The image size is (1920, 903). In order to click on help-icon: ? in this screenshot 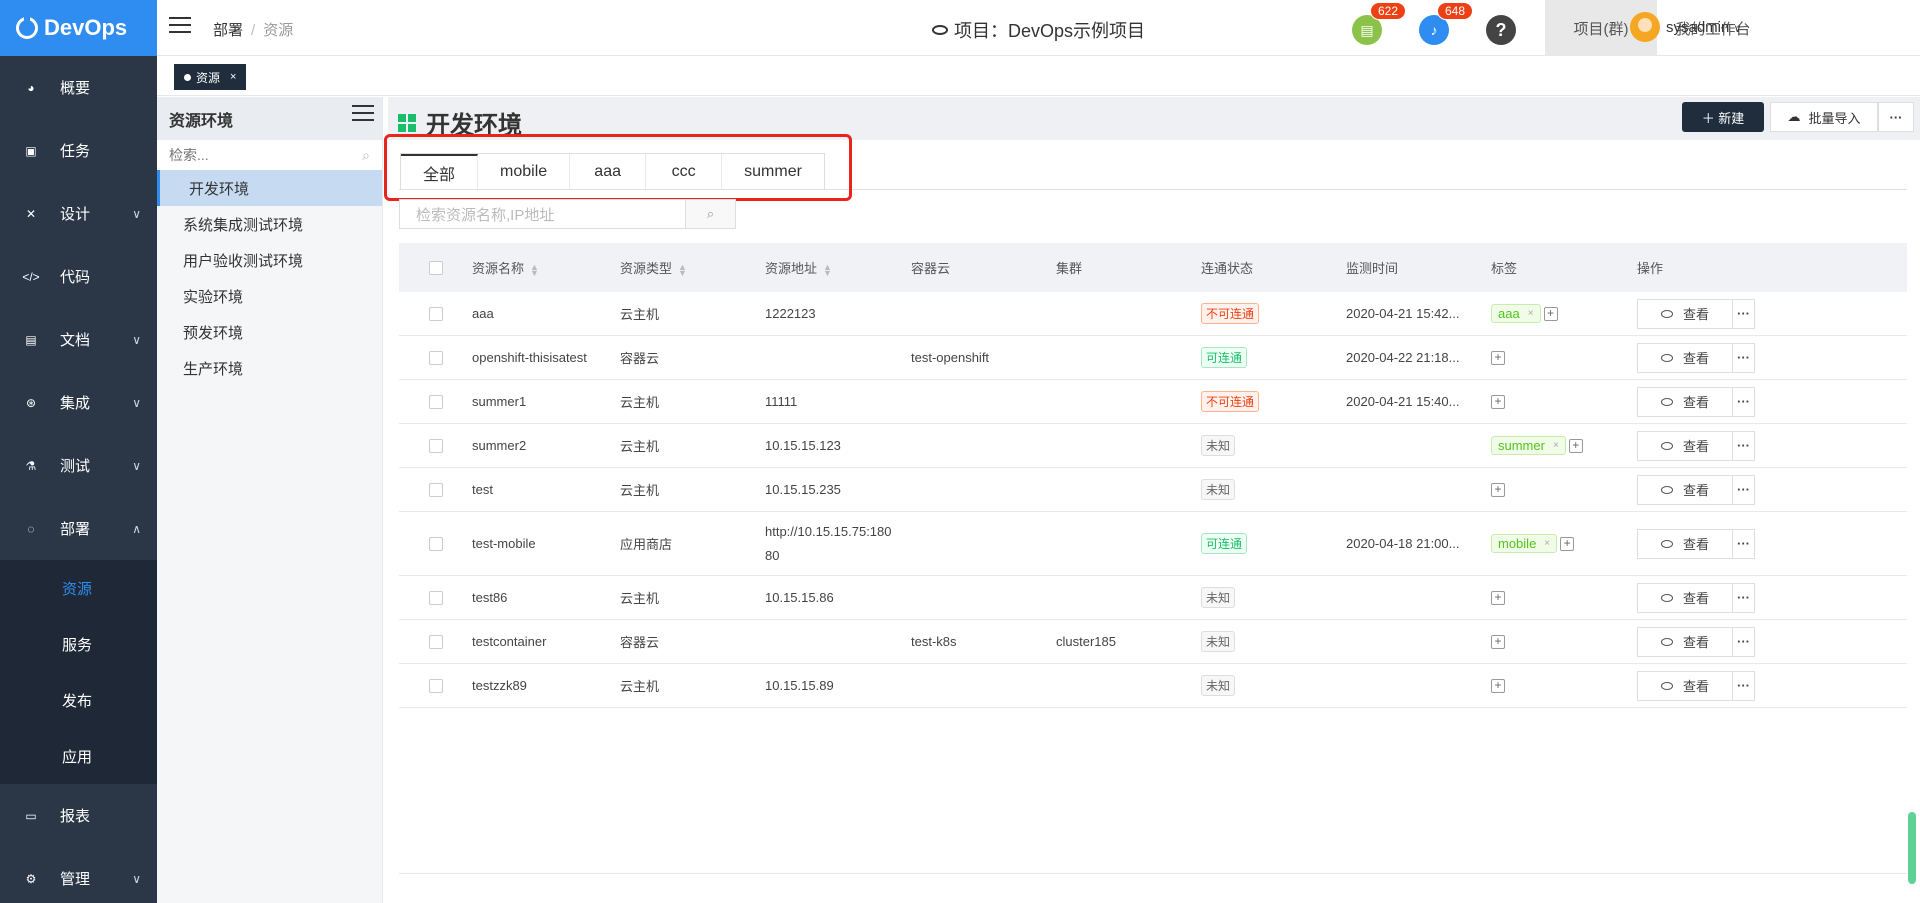, I will do `click(1501, 30)`.